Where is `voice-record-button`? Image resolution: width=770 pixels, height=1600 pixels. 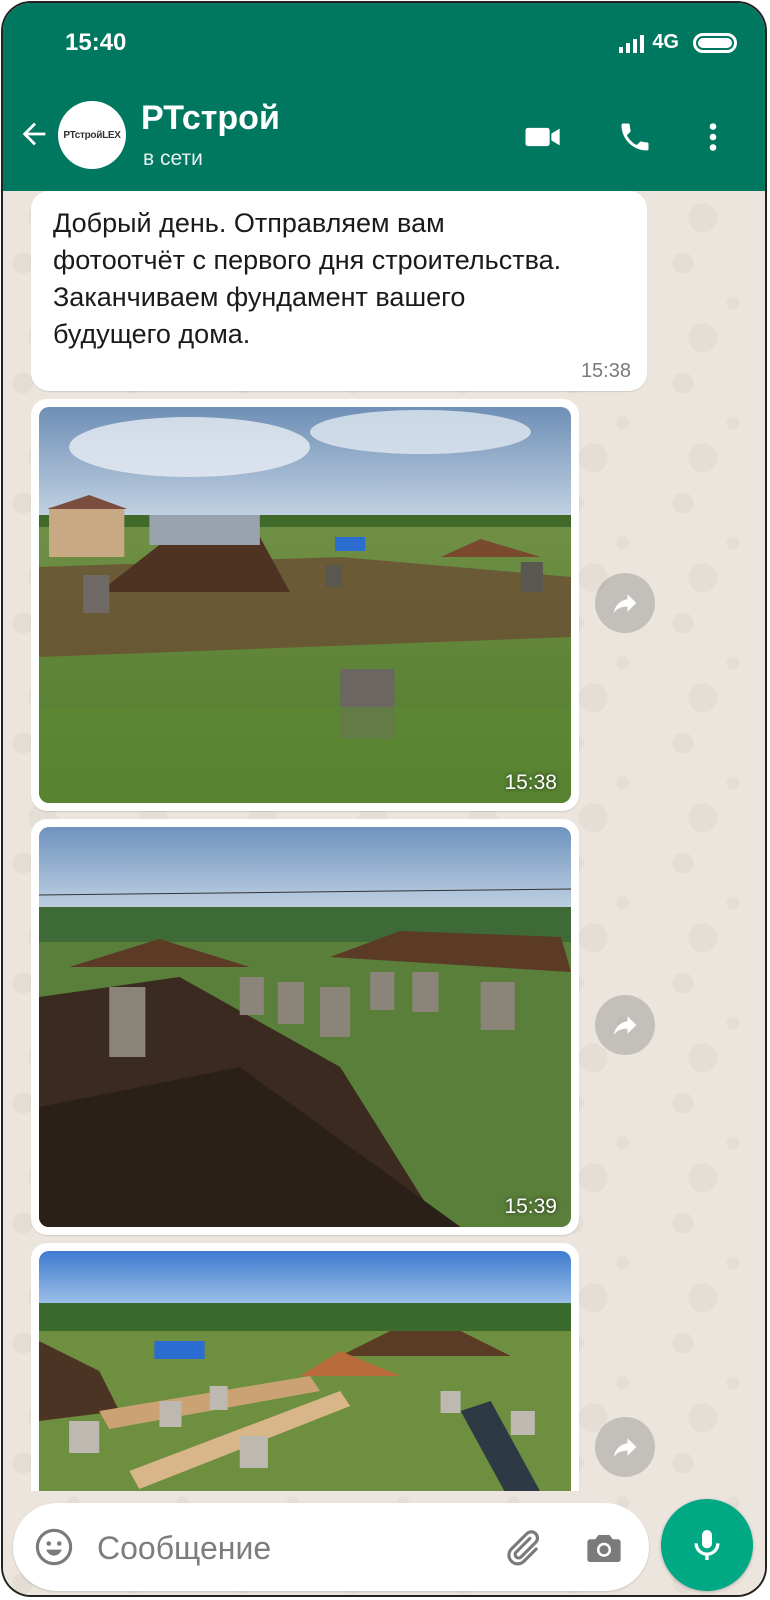
voice-record-button is located at coordinates (707, 1545).